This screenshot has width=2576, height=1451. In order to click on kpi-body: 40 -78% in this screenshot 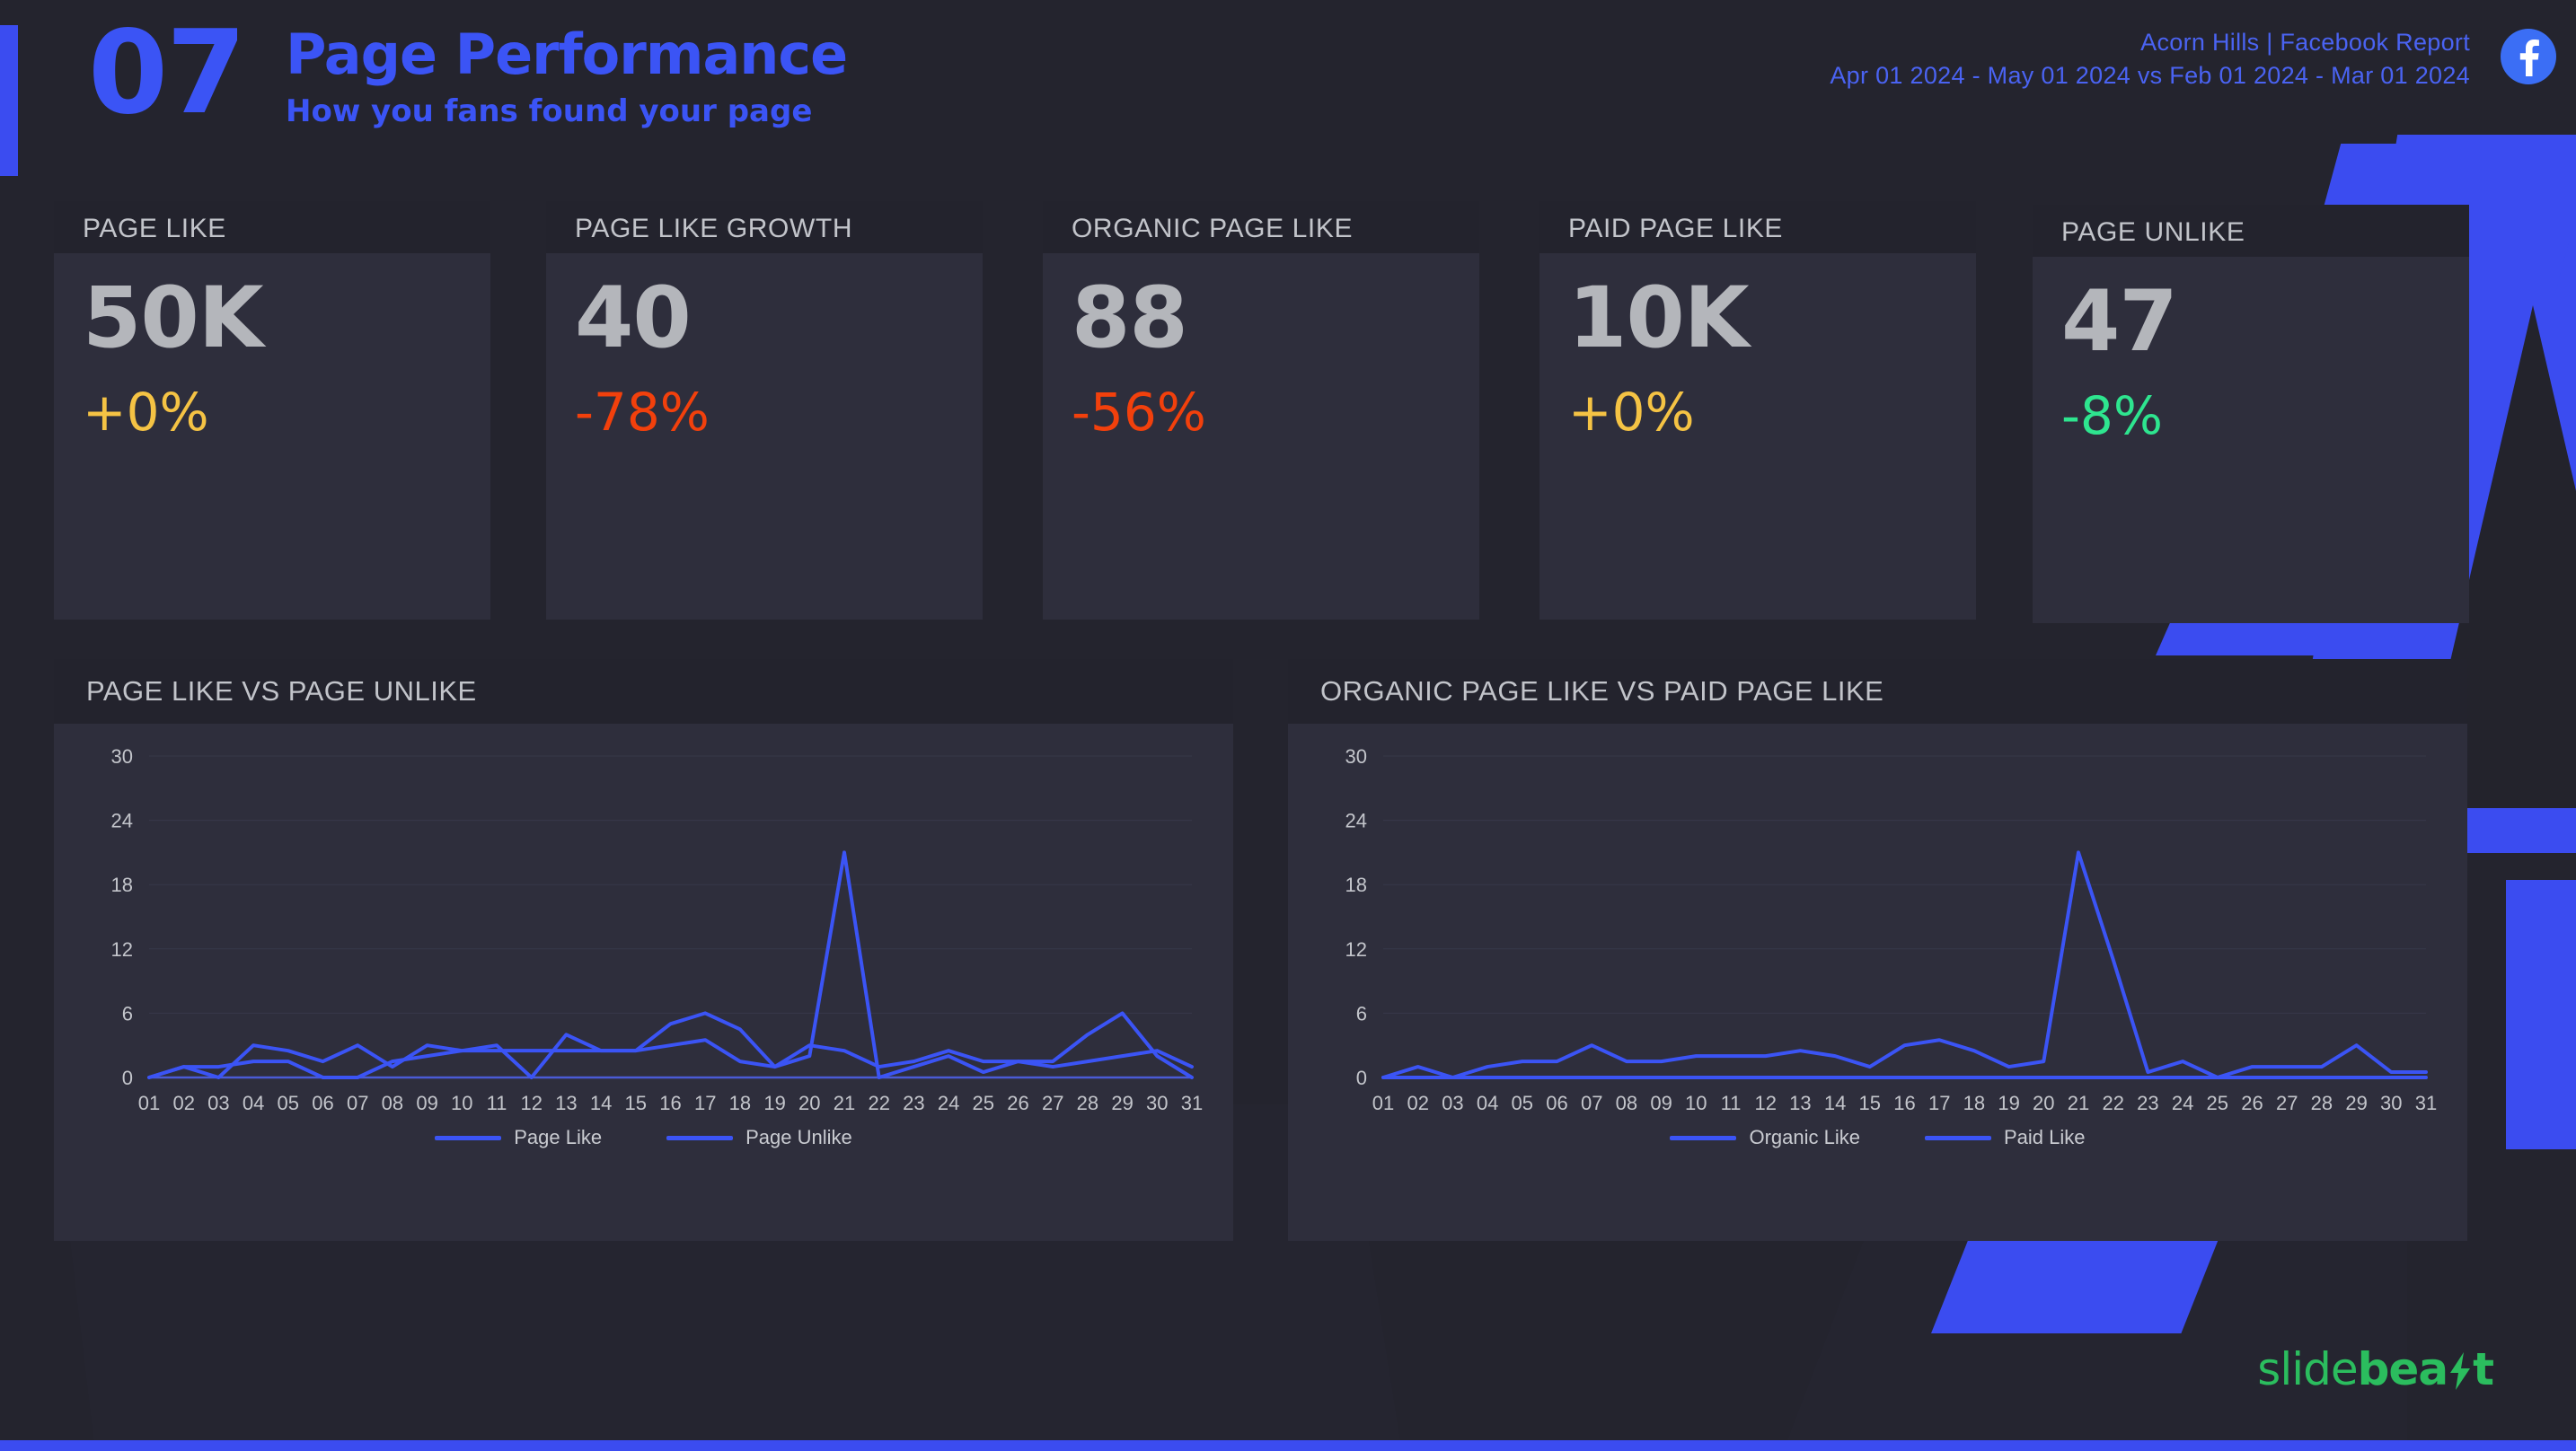, I will do `click(764, 346)`.